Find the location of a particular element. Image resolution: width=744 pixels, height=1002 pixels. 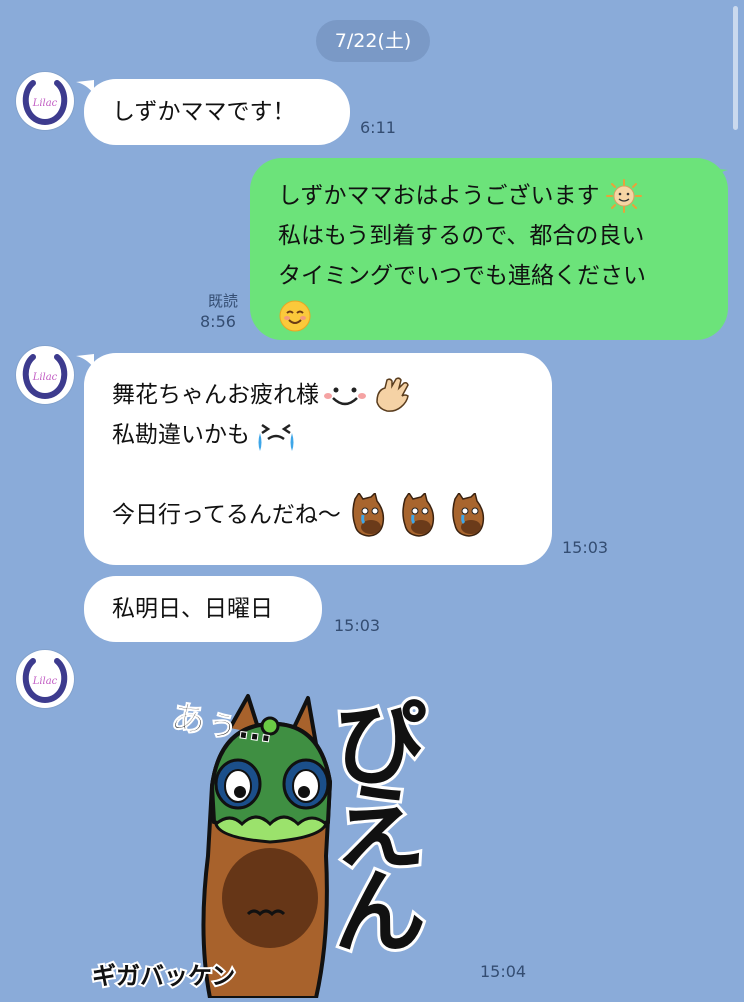

sun-face-emoji-icon is located at coordinates (623, 196).